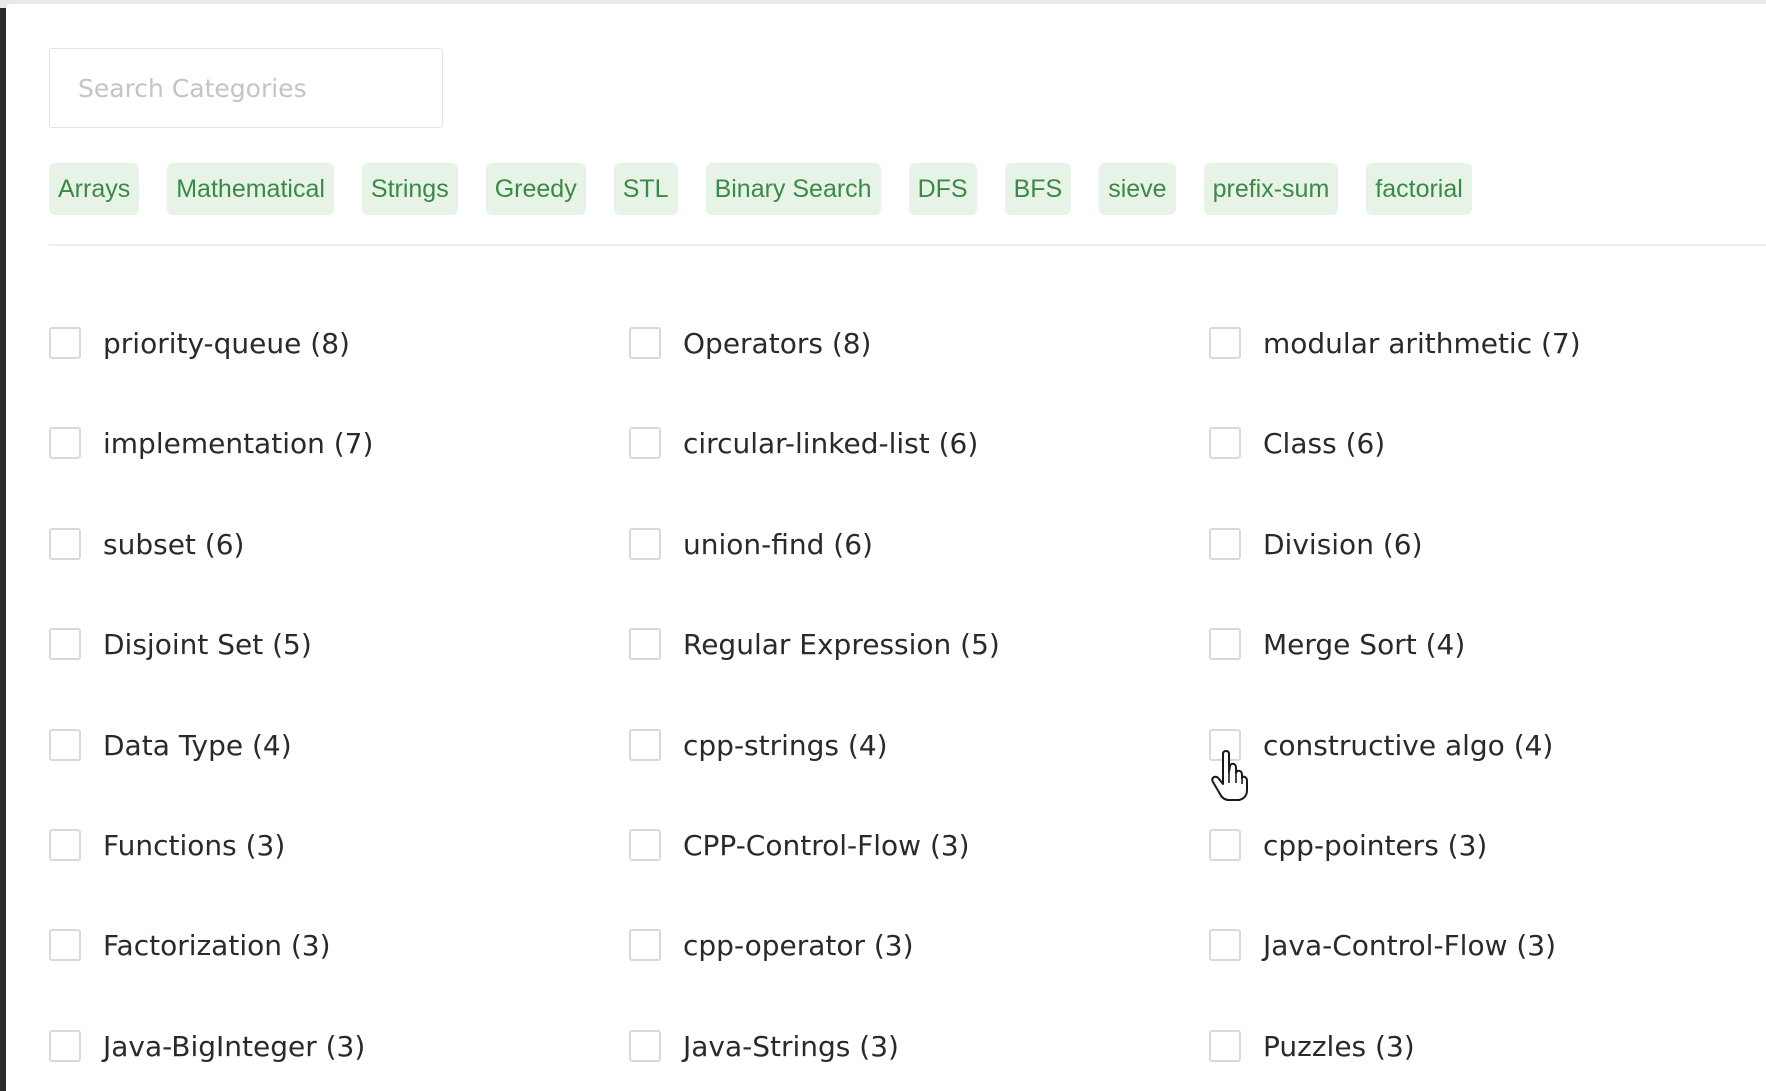 The width and height of the screenshot is (1766, 1091). I want to click on category-option: subset (6), so click(146, 544).